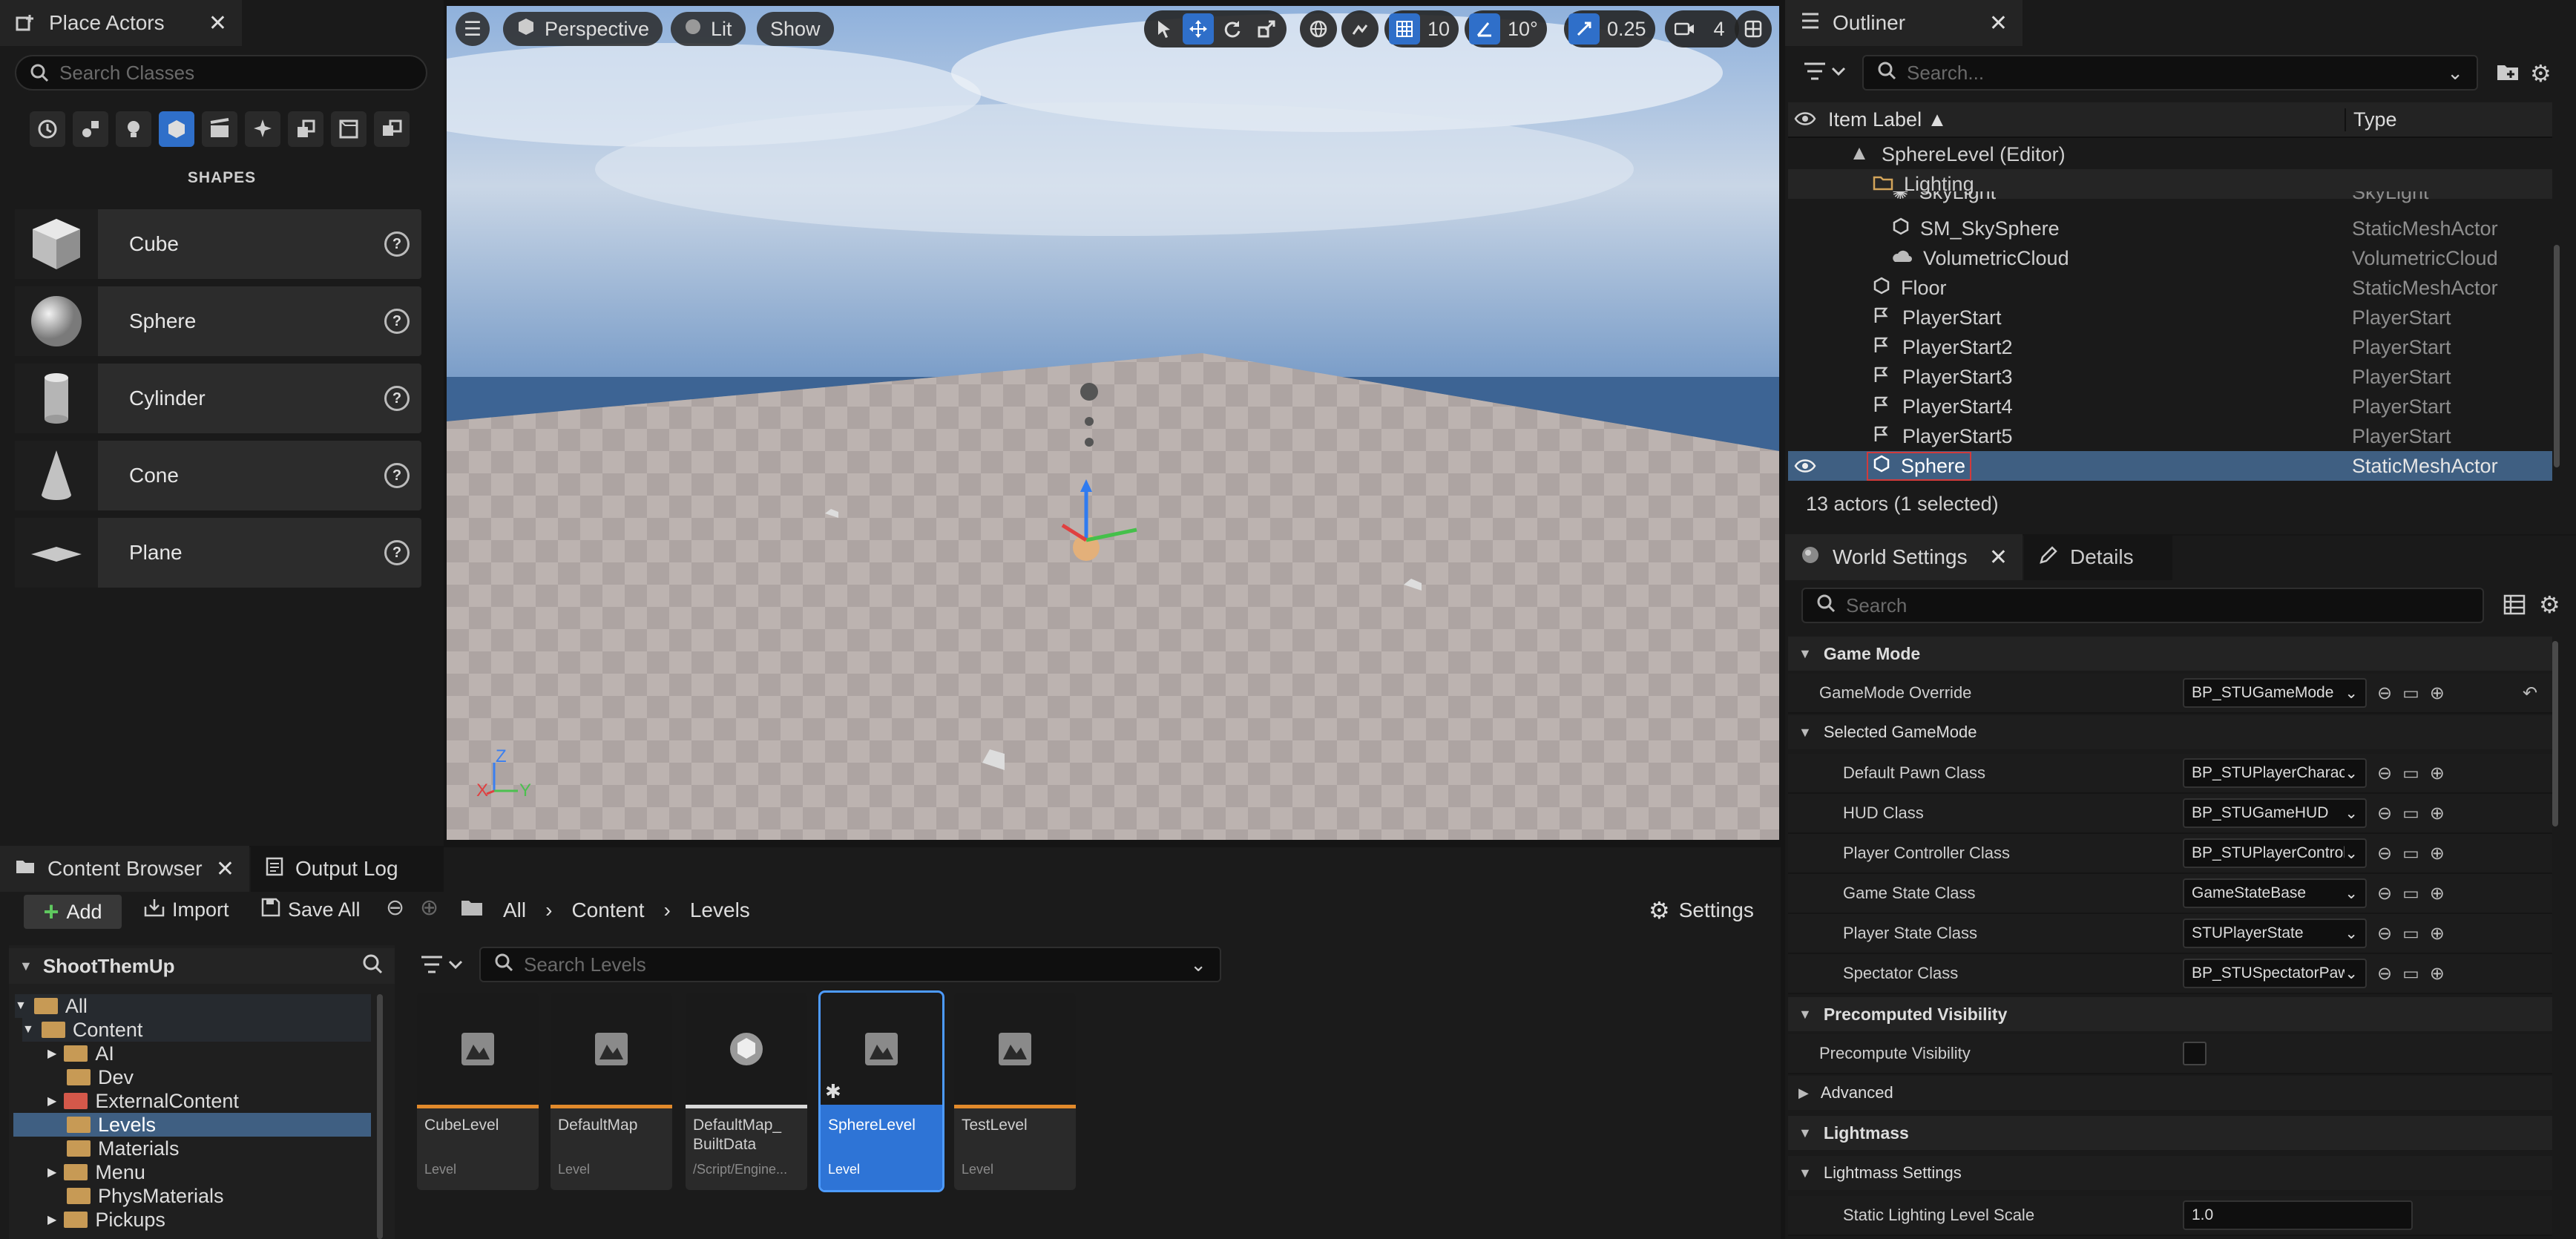 Image resolution: width=2576 pixels, height=1239 pixels. What do you see at coordinates (444, 967) in the screenshot?
I see `asset-filter-icon` at bounding box center [444, 967].